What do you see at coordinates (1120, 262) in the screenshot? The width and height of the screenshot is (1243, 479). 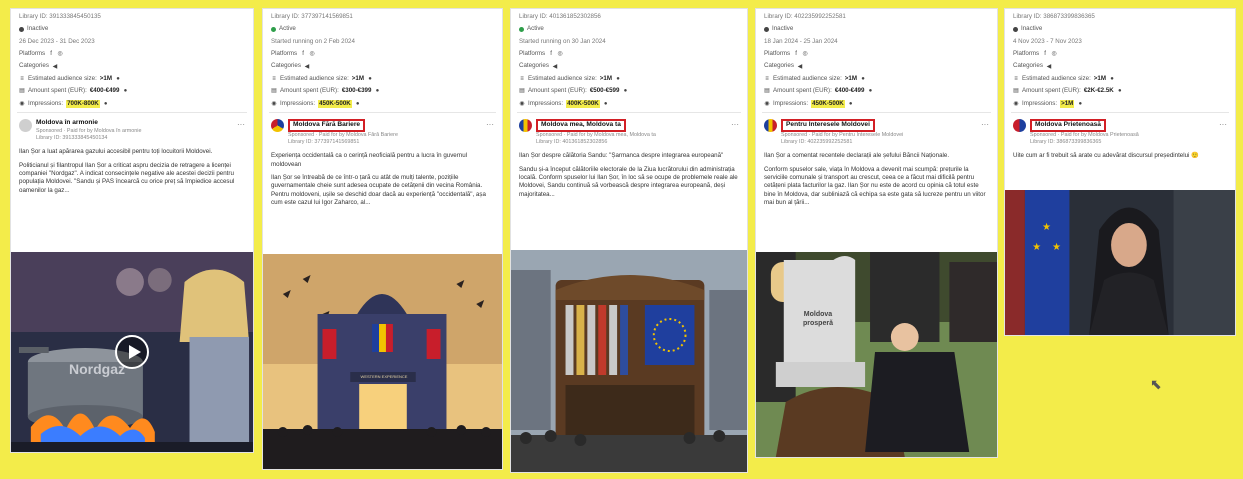 I see `ad-image: ★ ★ ★` at bounding box center [1120, 262].